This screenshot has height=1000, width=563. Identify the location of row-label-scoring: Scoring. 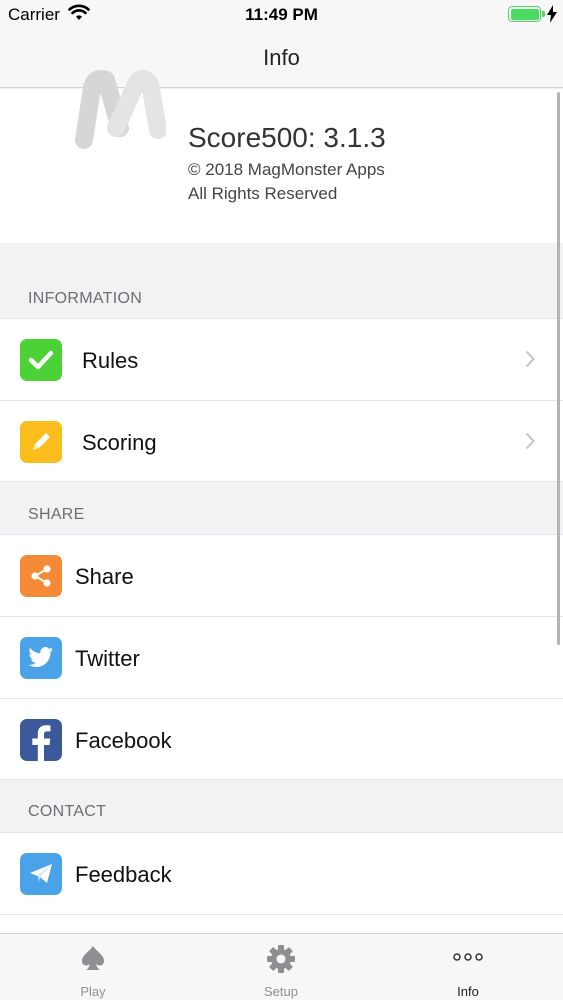
(119, 442).